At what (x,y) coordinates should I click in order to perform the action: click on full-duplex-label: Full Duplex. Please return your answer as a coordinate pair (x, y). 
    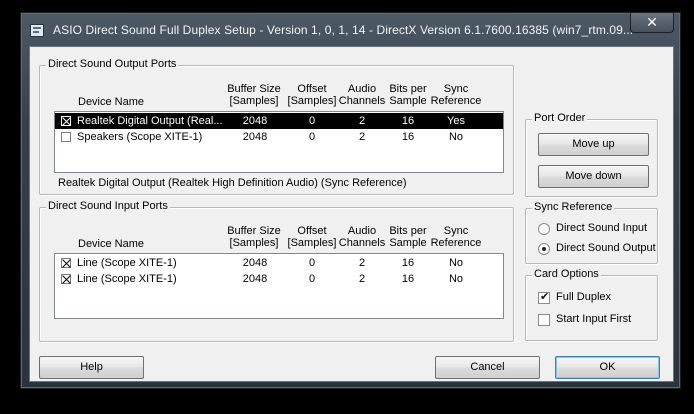
    Looking at the image, I should click on (583, 297).